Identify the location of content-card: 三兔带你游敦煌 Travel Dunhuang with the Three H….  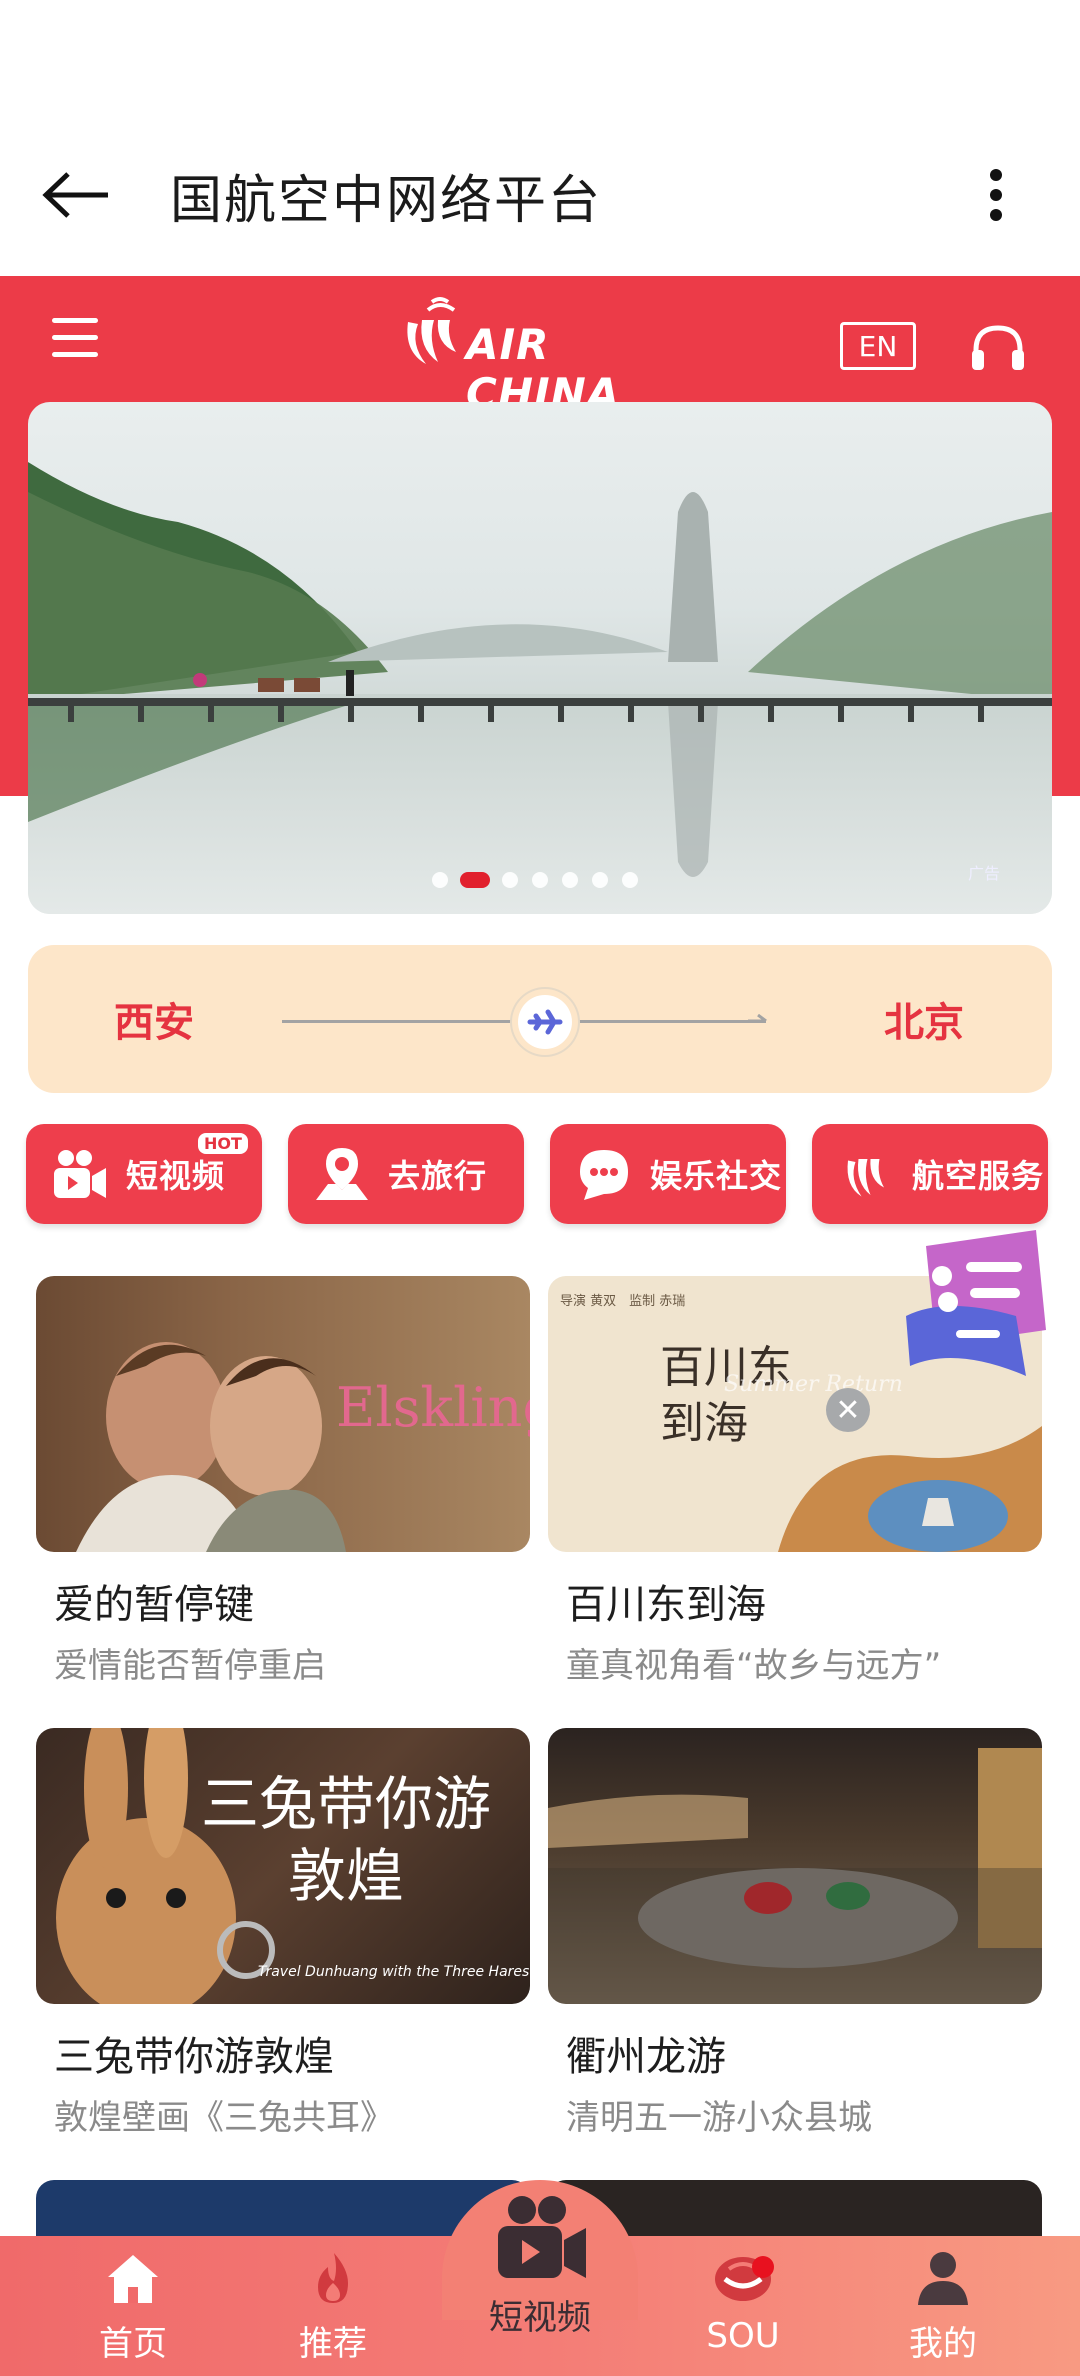
(283, 1933).